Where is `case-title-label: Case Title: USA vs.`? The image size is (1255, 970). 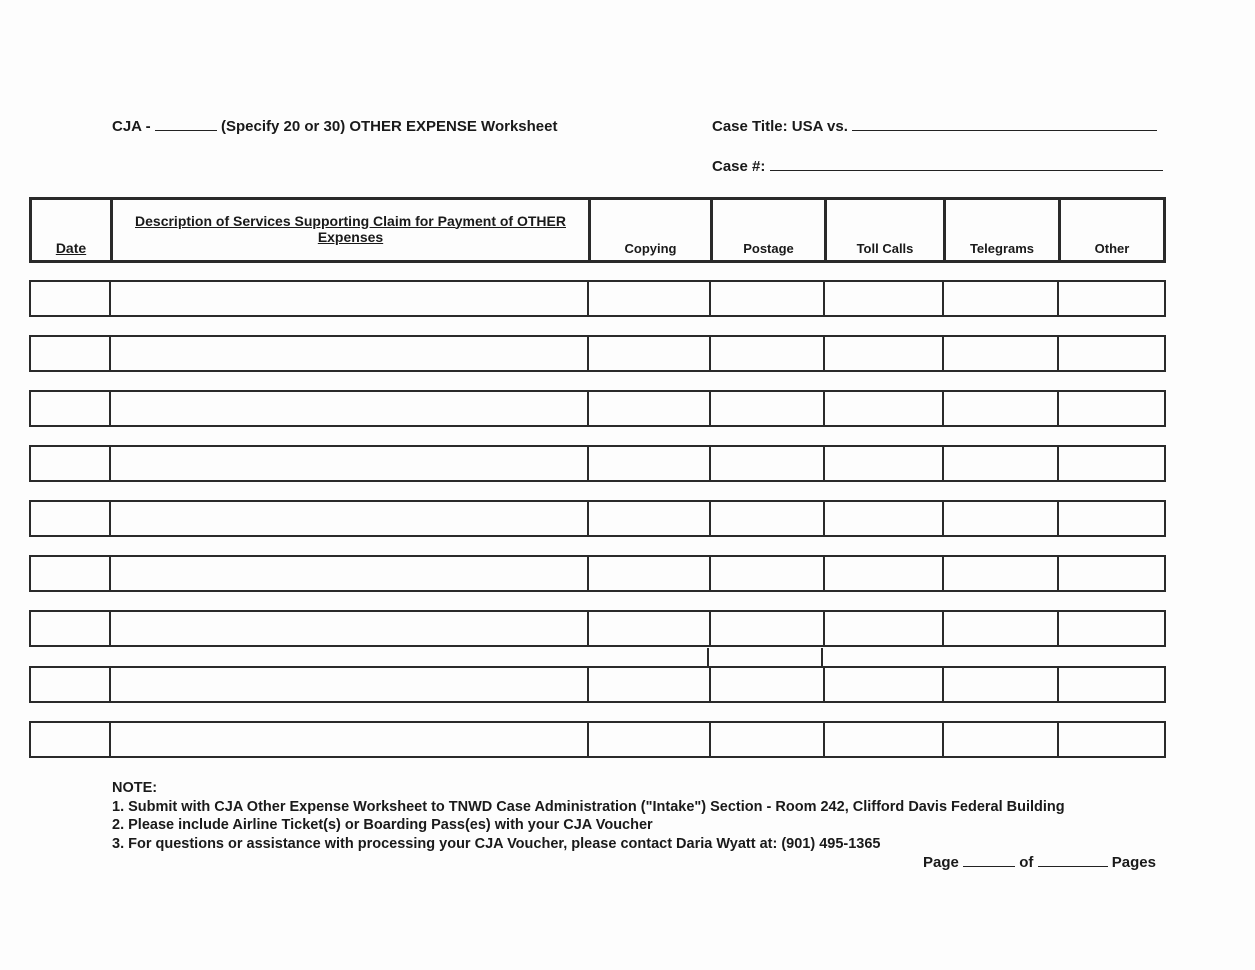
case-title-label: Case Title: USA vs. is located at coordinates (780, 126).